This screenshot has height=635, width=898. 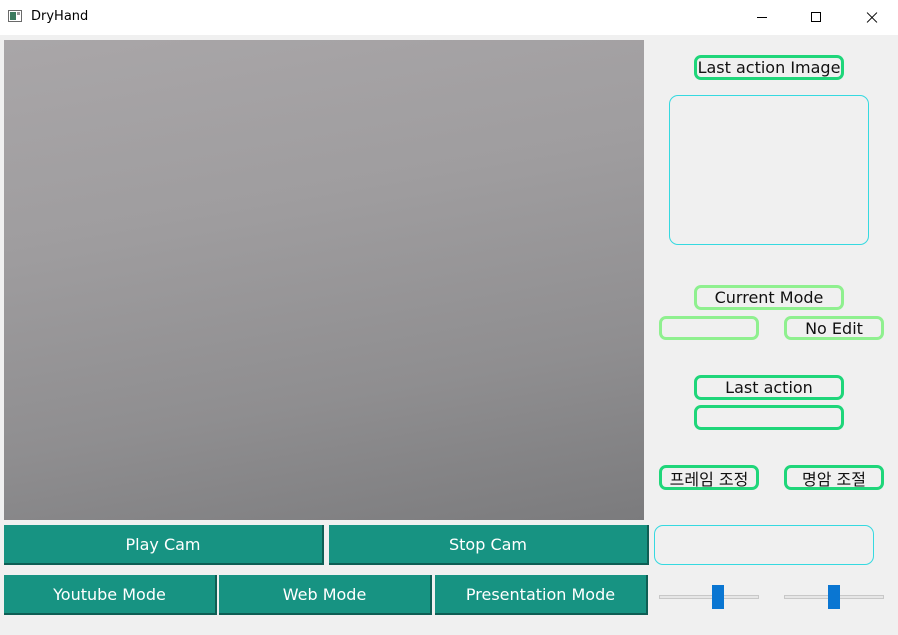 I want to click on brightness-slider, so click(x=834, y=597).